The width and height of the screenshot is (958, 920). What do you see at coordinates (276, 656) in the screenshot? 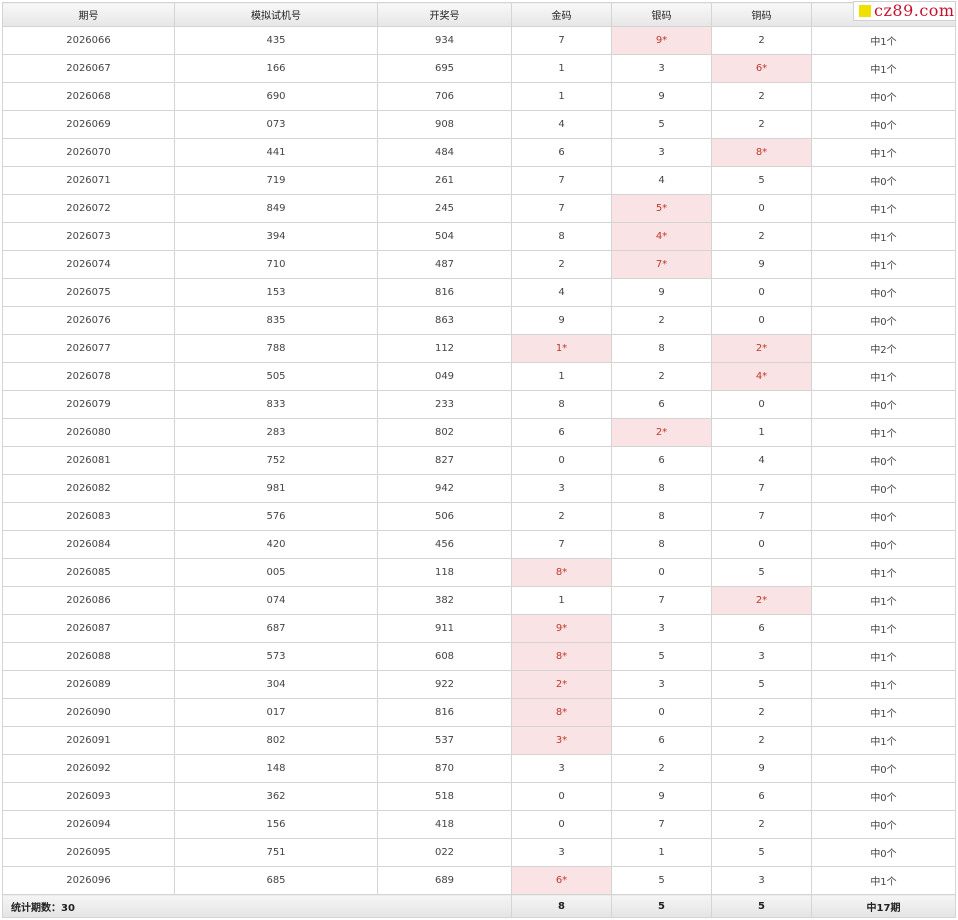
I see `cell-sim-number: 573` at bounding box center [276, 656].